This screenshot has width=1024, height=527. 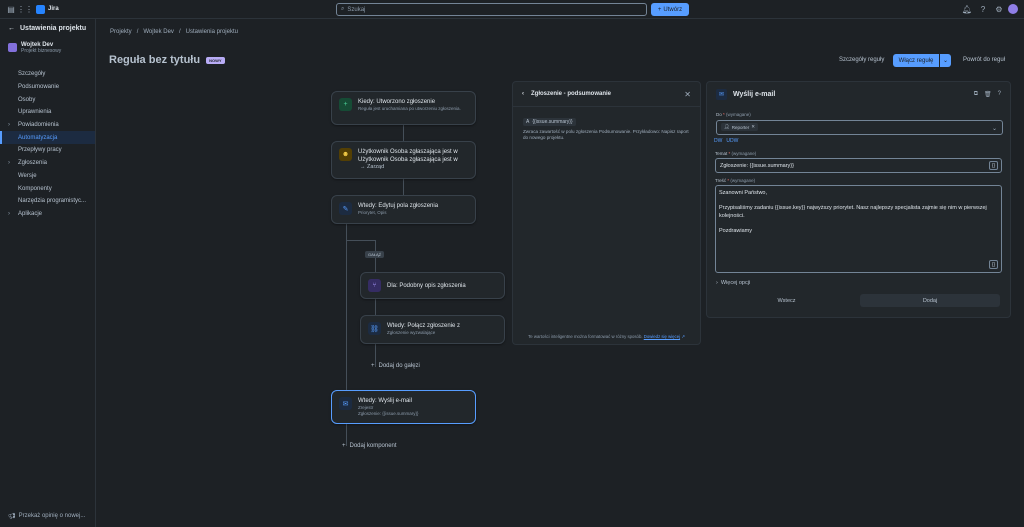 What do you see at coordinates (491, 9) in the screenshot?
I see `search-input: ⌕ Szukaj` at bounding box center [491, 9].